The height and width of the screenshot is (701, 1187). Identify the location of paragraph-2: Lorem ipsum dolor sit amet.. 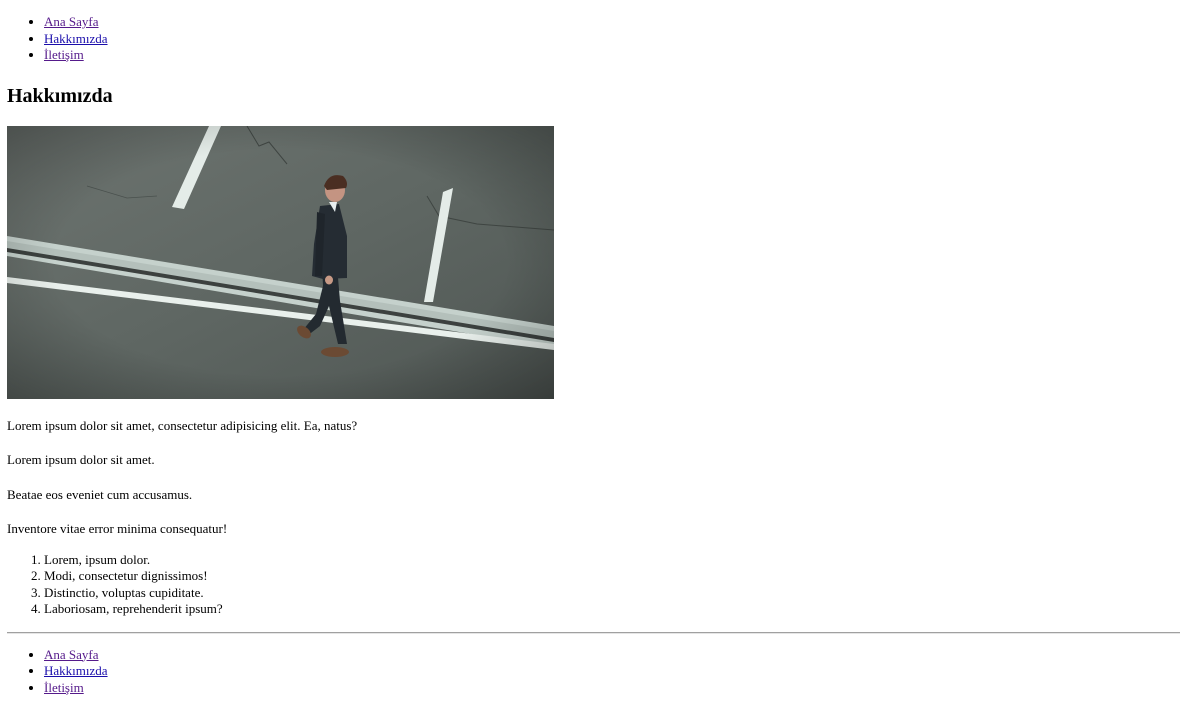
(81, 459).